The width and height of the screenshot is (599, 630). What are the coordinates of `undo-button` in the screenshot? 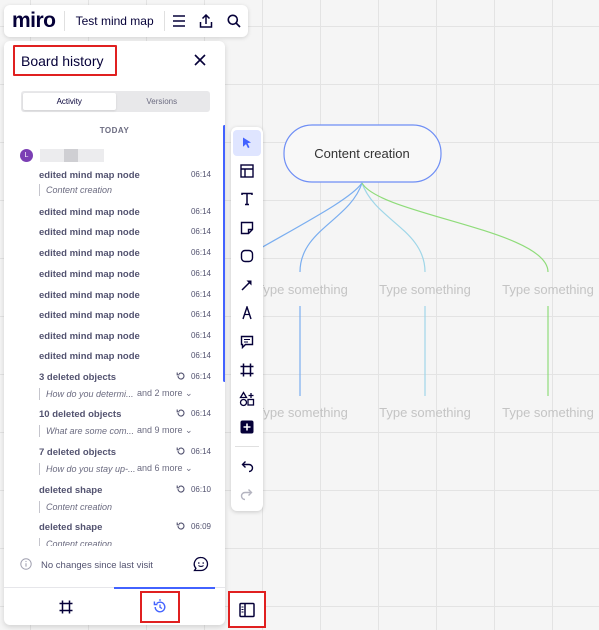 It's located at (247, 466).